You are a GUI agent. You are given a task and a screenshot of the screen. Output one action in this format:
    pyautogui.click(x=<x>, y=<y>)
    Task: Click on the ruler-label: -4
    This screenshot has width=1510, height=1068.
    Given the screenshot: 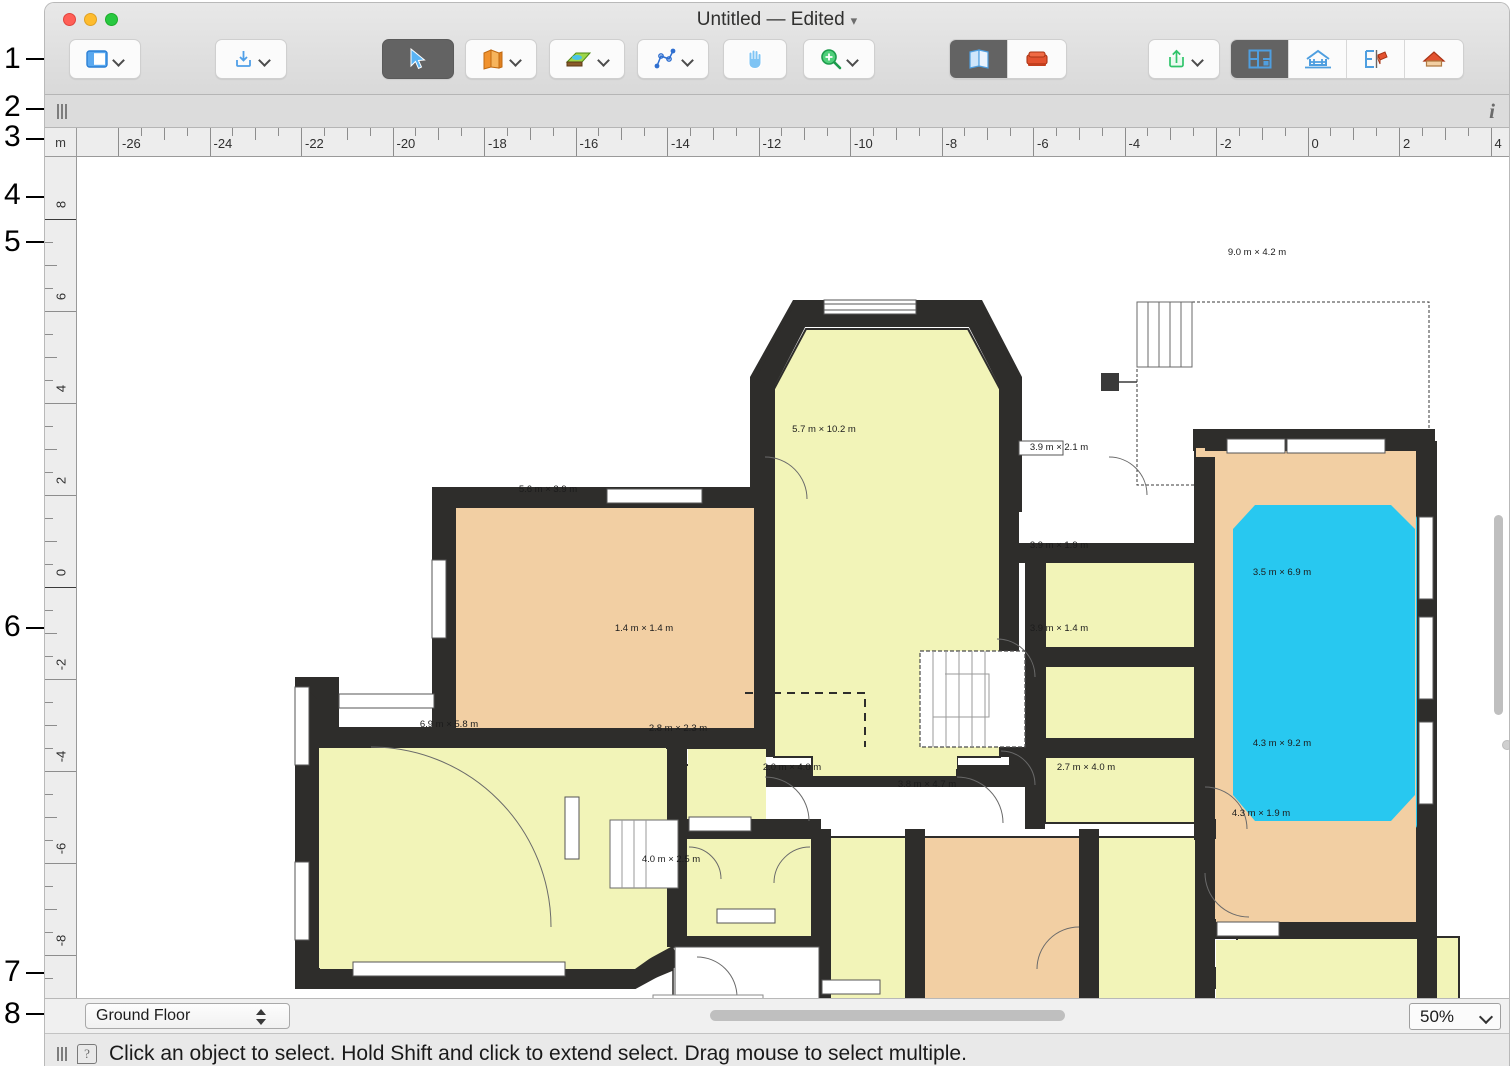 What is the action you would take?
    pyautogui.click(x=1134, y=143)
    